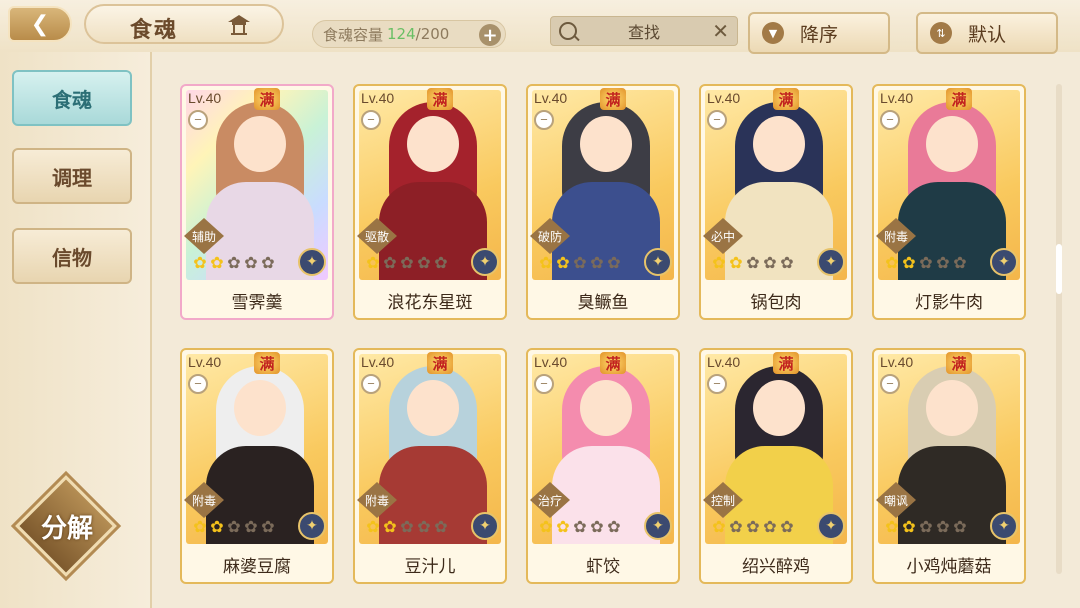 The image size is (1080, 608). I want to click on search-placeholder: 查找, so click(643, 32).